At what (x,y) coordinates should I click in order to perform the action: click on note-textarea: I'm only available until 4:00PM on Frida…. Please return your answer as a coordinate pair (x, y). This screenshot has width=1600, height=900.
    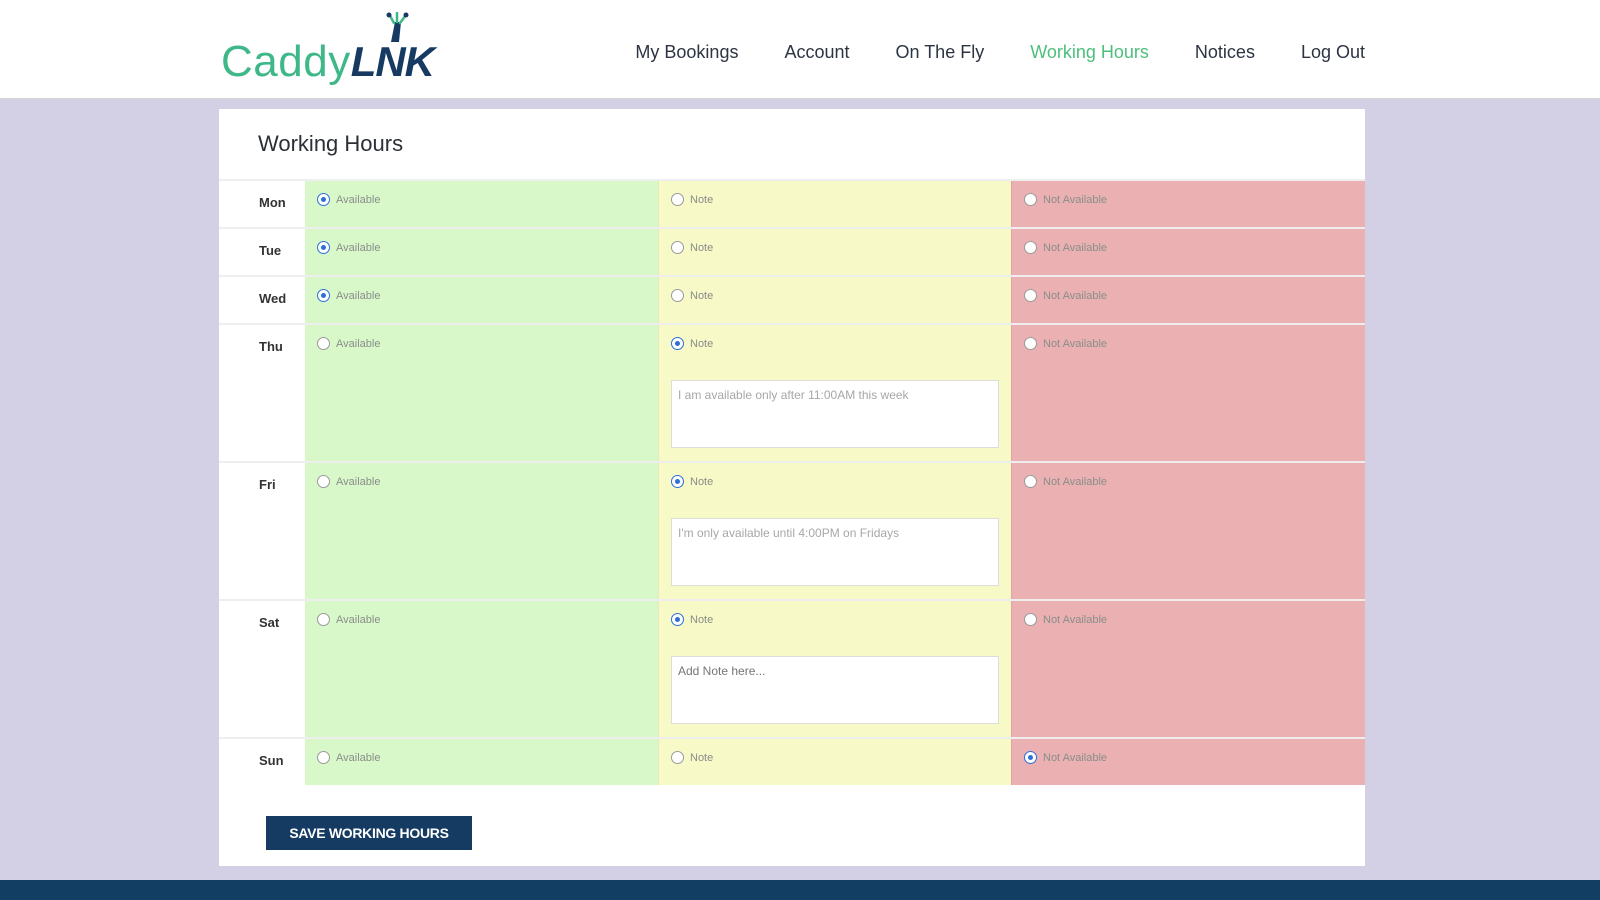
    Looking at the image, I should click on (835, 552).